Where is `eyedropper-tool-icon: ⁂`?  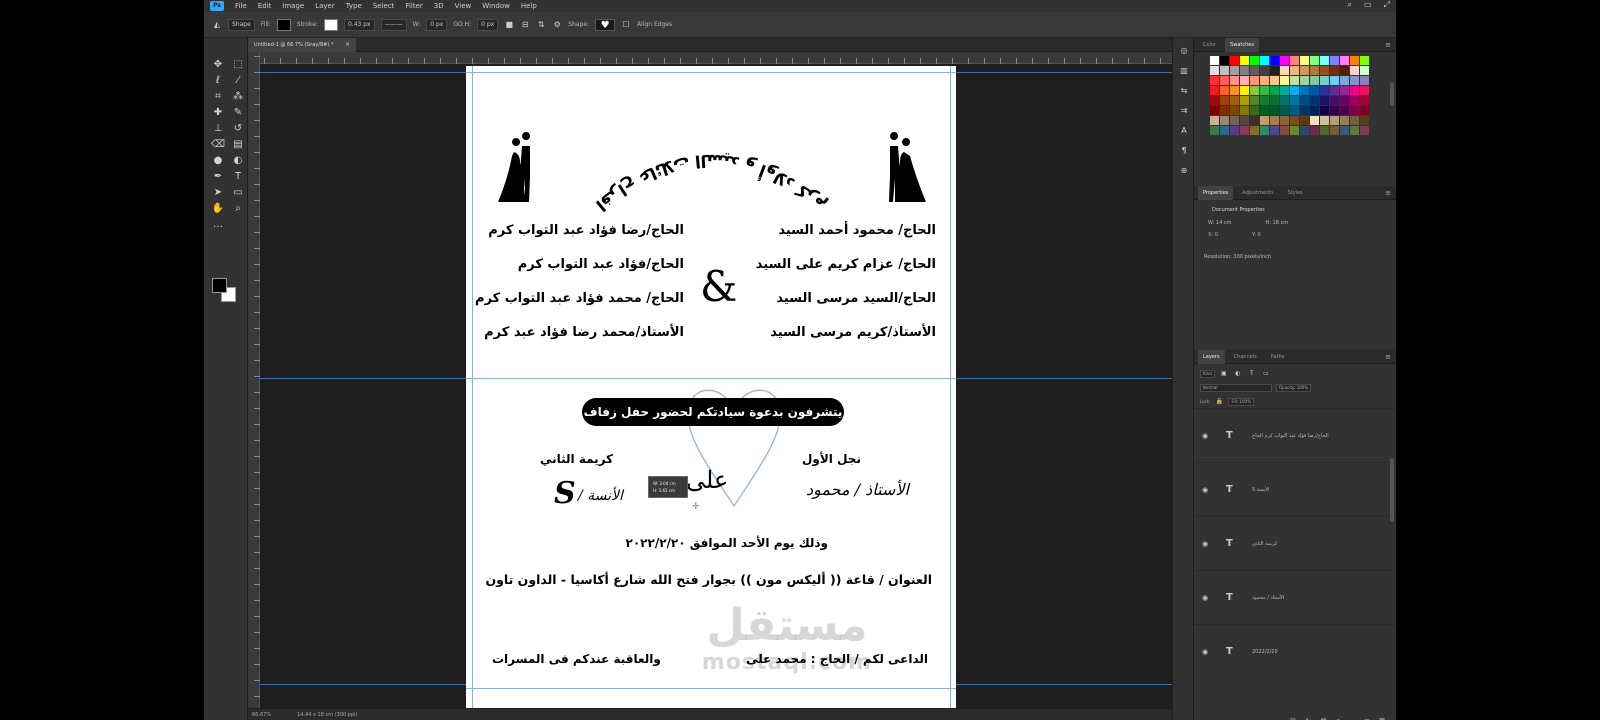 eyedropper-tool-icon: ⁂ is located at coordinates (238, 96).